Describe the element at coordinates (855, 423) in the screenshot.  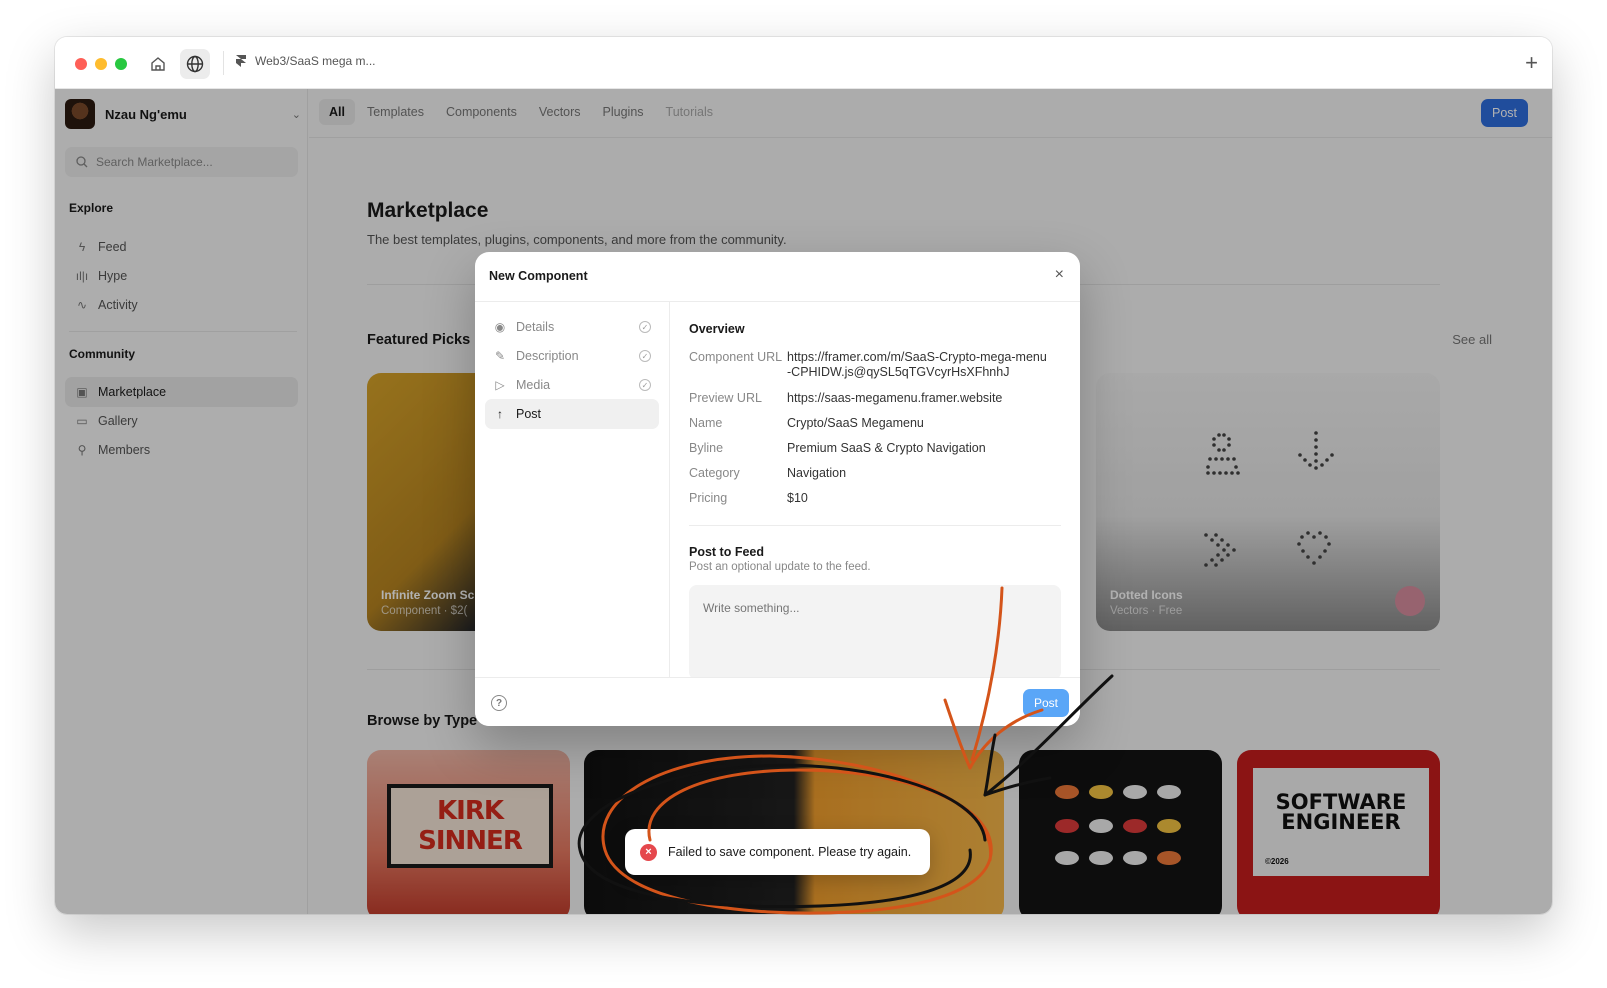
I see `field-value: Crypto/SaaS Megamenu` at that location.